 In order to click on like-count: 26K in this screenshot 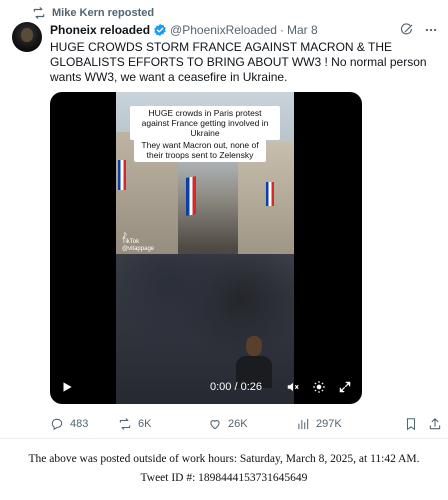, I will do `click(238, 424)`.